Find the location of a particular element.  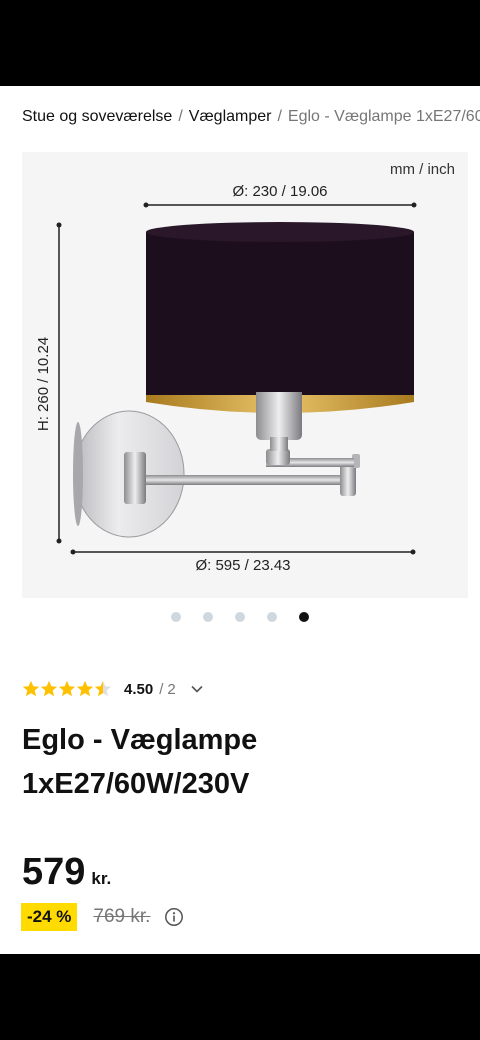

lamp-neck is located at coordinates (279, 444).